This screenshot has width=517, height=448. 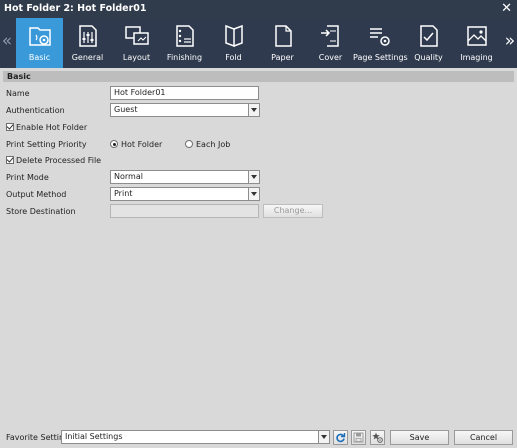 What do you see at coordinates (184, 211) in the screenshot?
I see `store-destination-input` at bounding box center [184, 211].